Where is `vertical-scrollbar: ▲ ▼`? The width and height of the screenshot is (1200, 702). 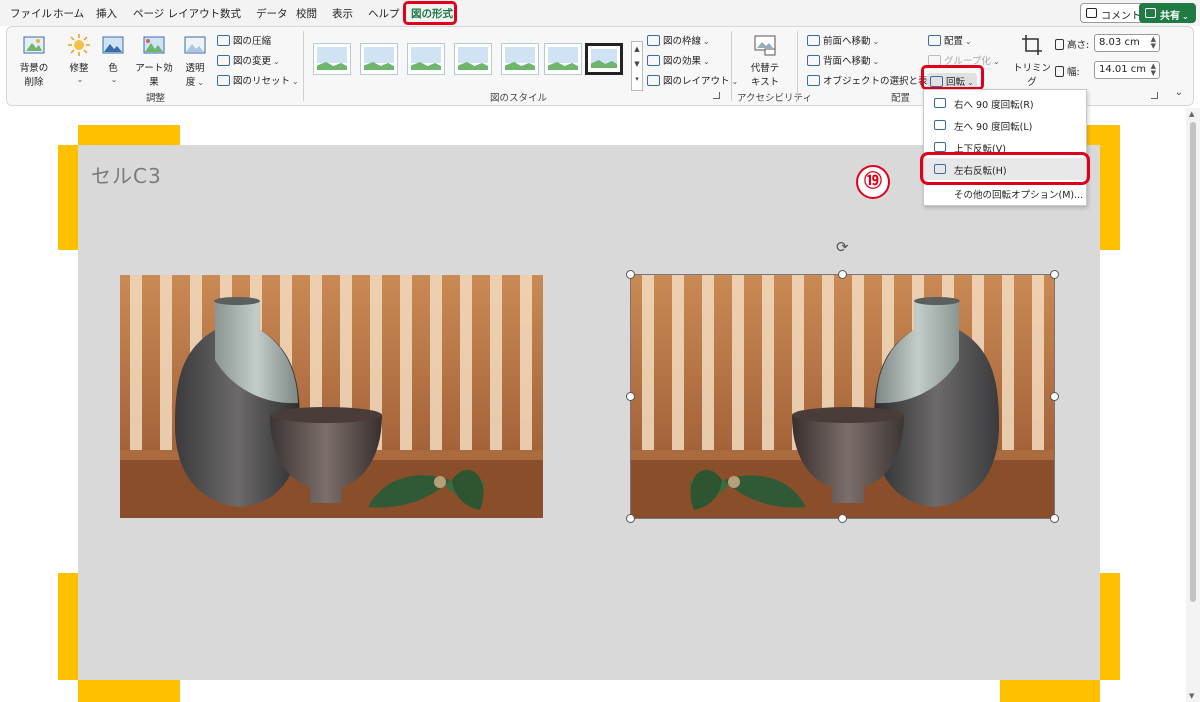
vertical-scrollbar: ▲ ▼ is located at coordinates (1193, 405).